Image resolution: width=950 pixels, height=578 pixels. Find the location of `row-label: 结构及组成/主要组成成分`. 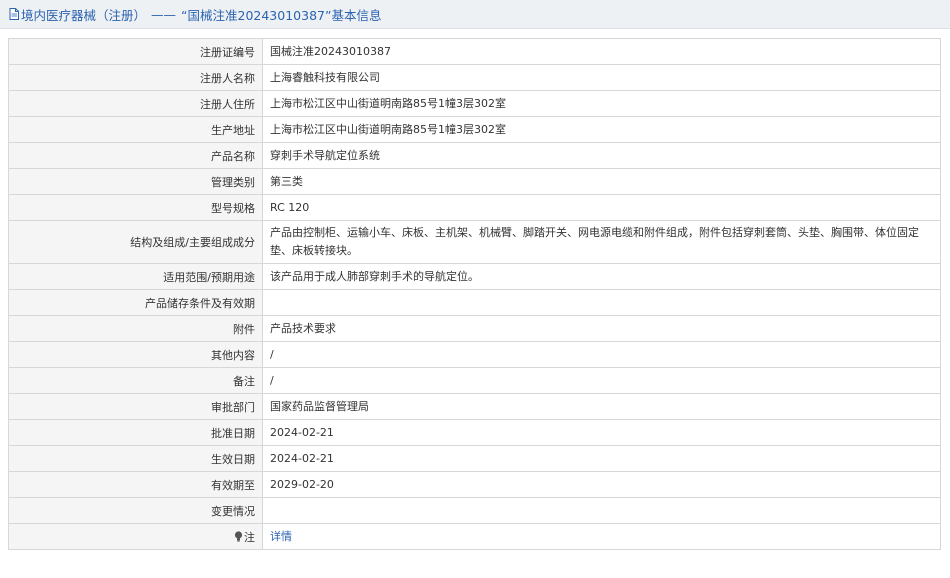

row-label: 结构及组成/主要组成成分 is located at coordinates (135, 242).